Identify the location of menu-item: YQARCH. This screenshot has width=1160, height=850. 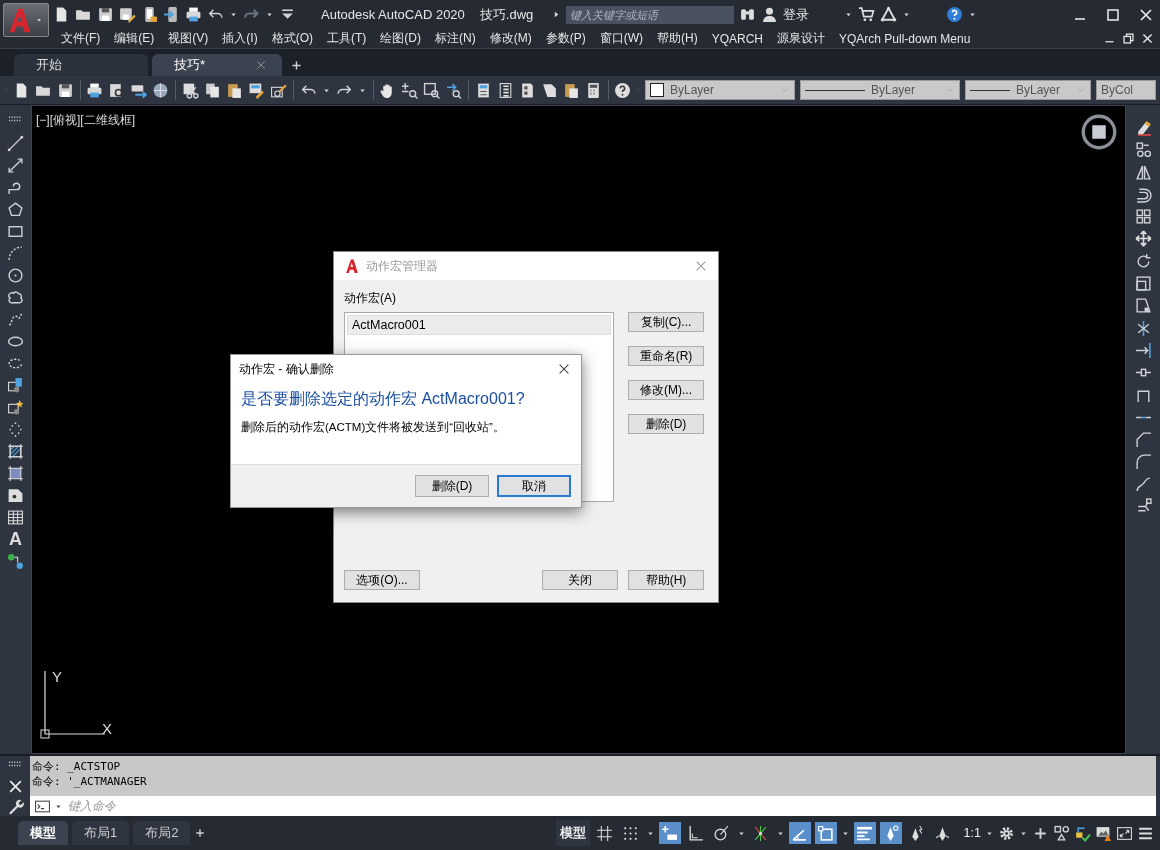
(737, 38).